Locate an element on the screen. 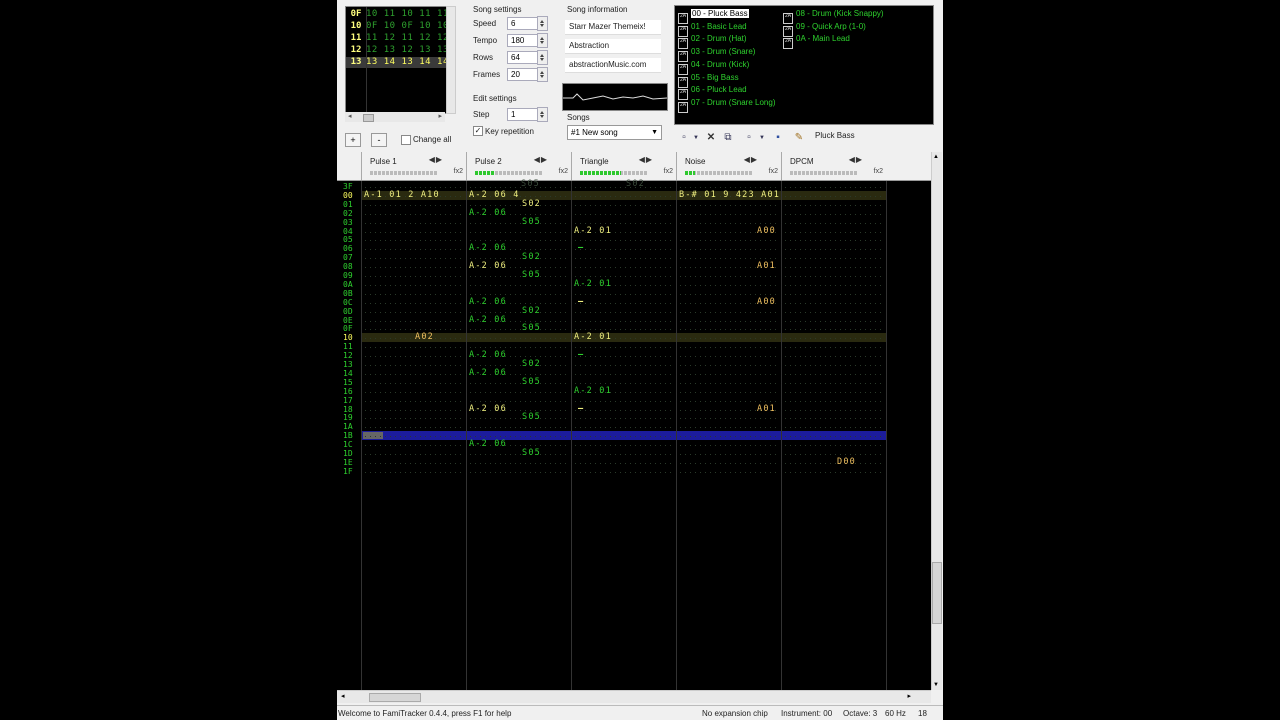 The width and height of the screenshot is (1280, 720). pattern-cell: D00 is located at coordinates (846, 462).